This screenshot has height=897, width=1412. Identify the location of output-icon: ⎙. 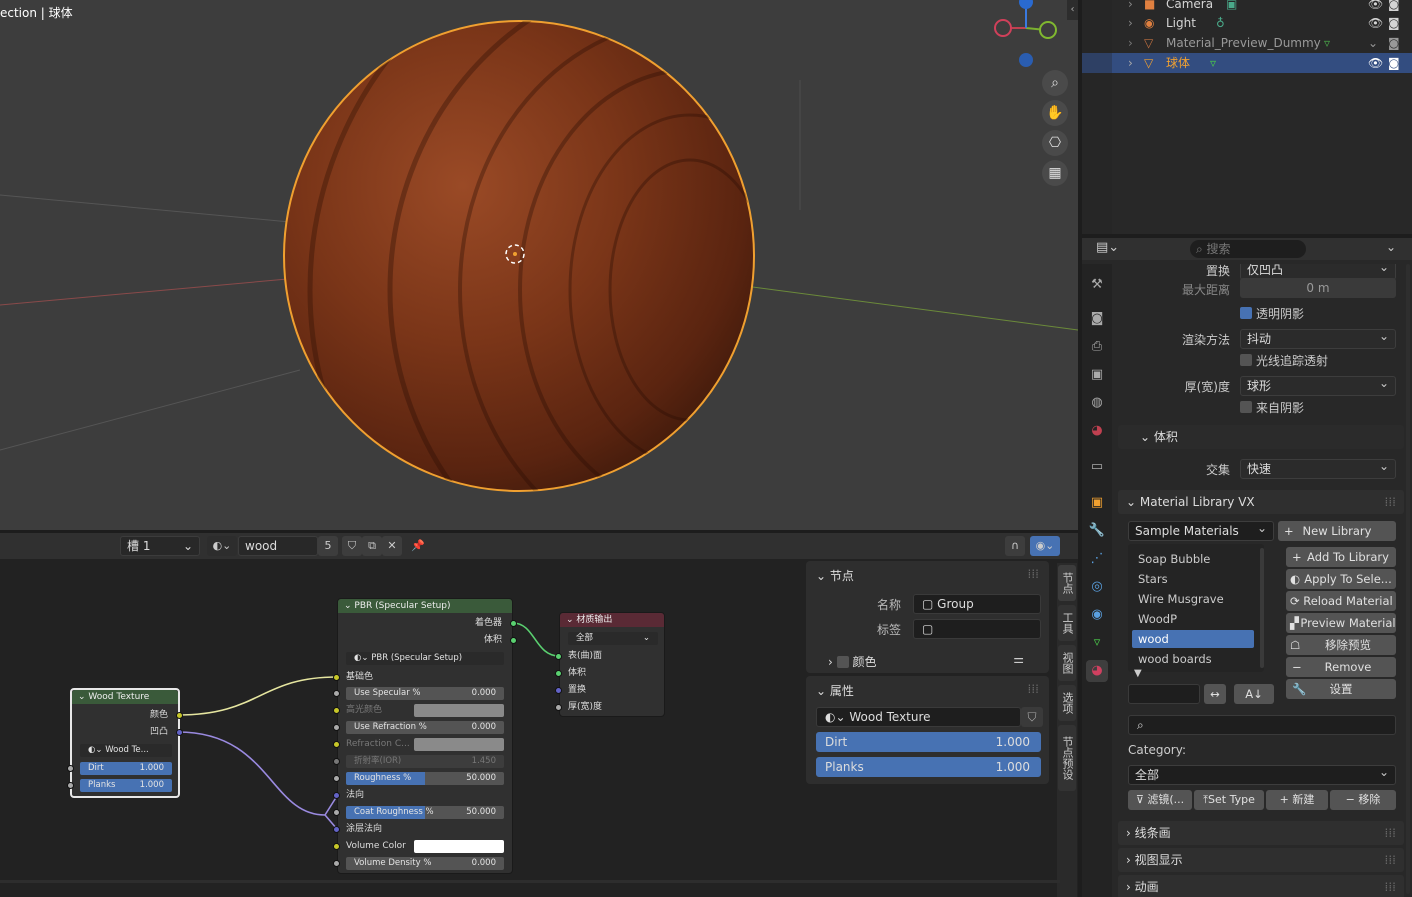
(1097, 347).